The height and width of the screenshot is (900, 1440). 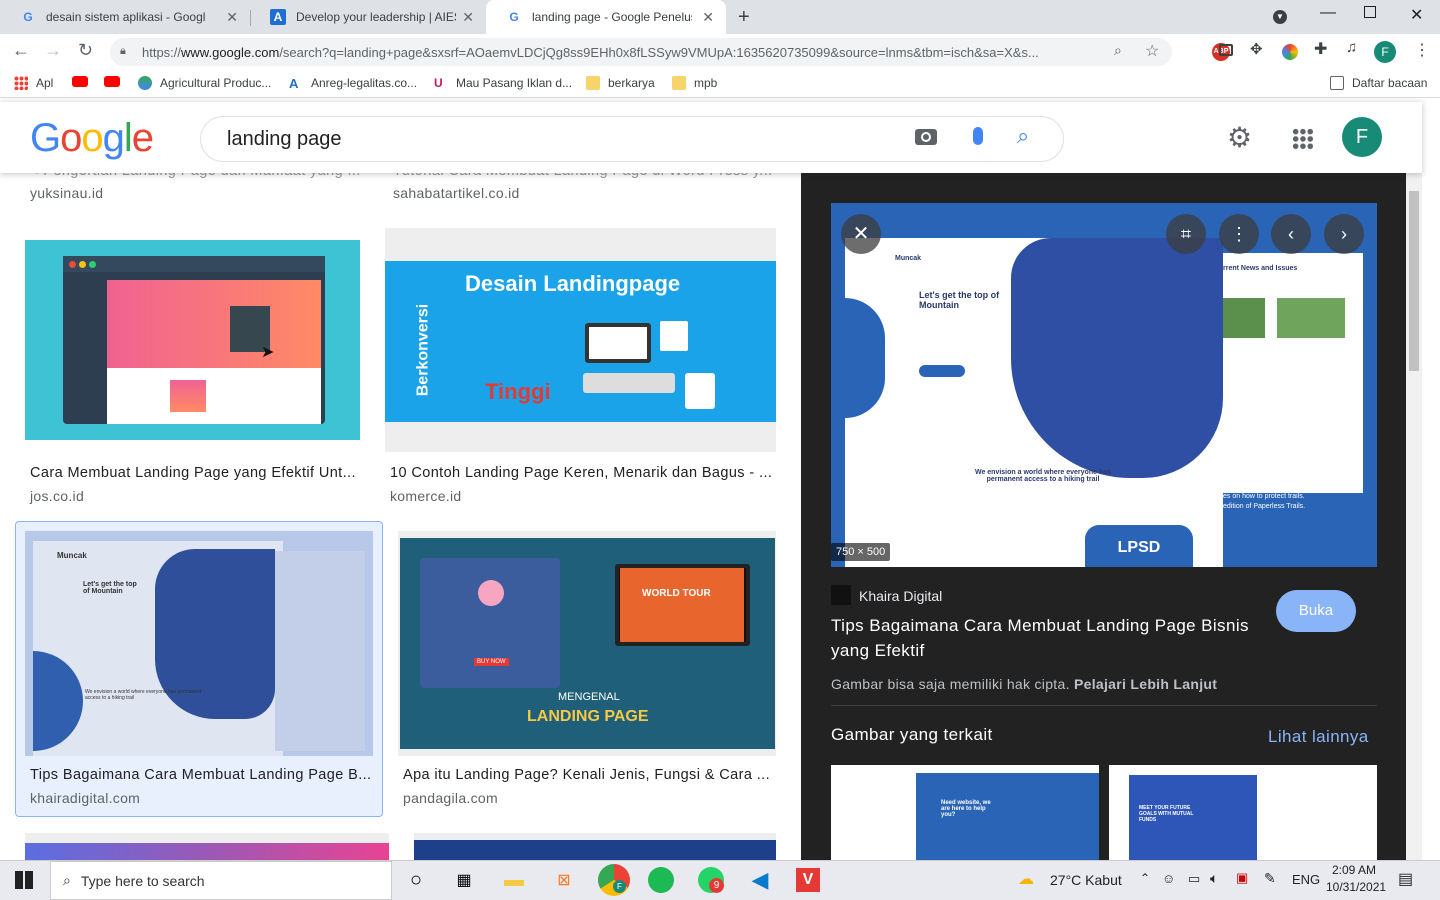 I want to click on clock-time: 2:09 AM, so click(x=1354, y=870).